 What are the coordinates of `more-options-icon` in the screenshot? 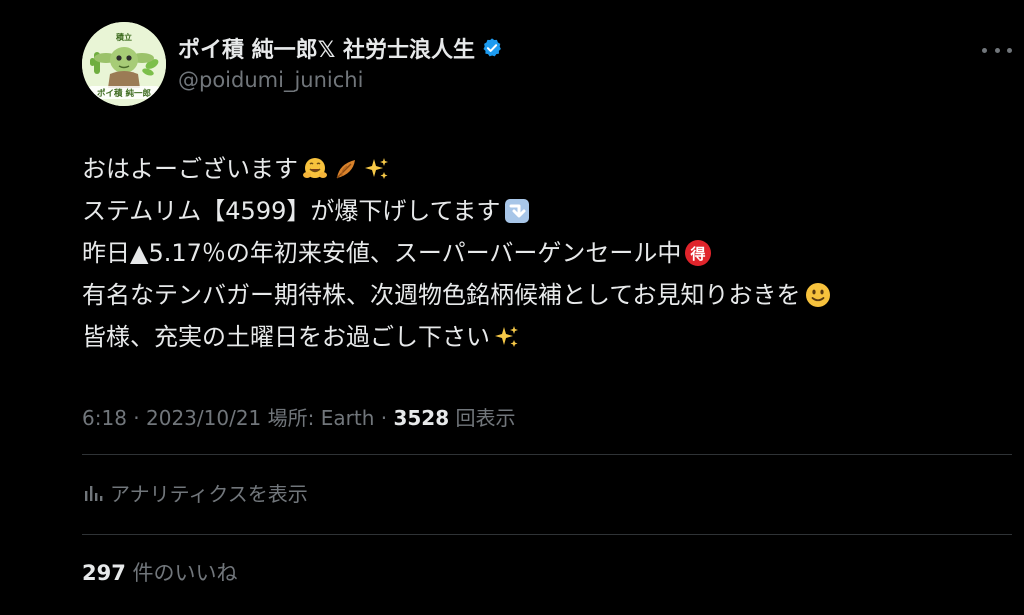 It's located at (997, 50).